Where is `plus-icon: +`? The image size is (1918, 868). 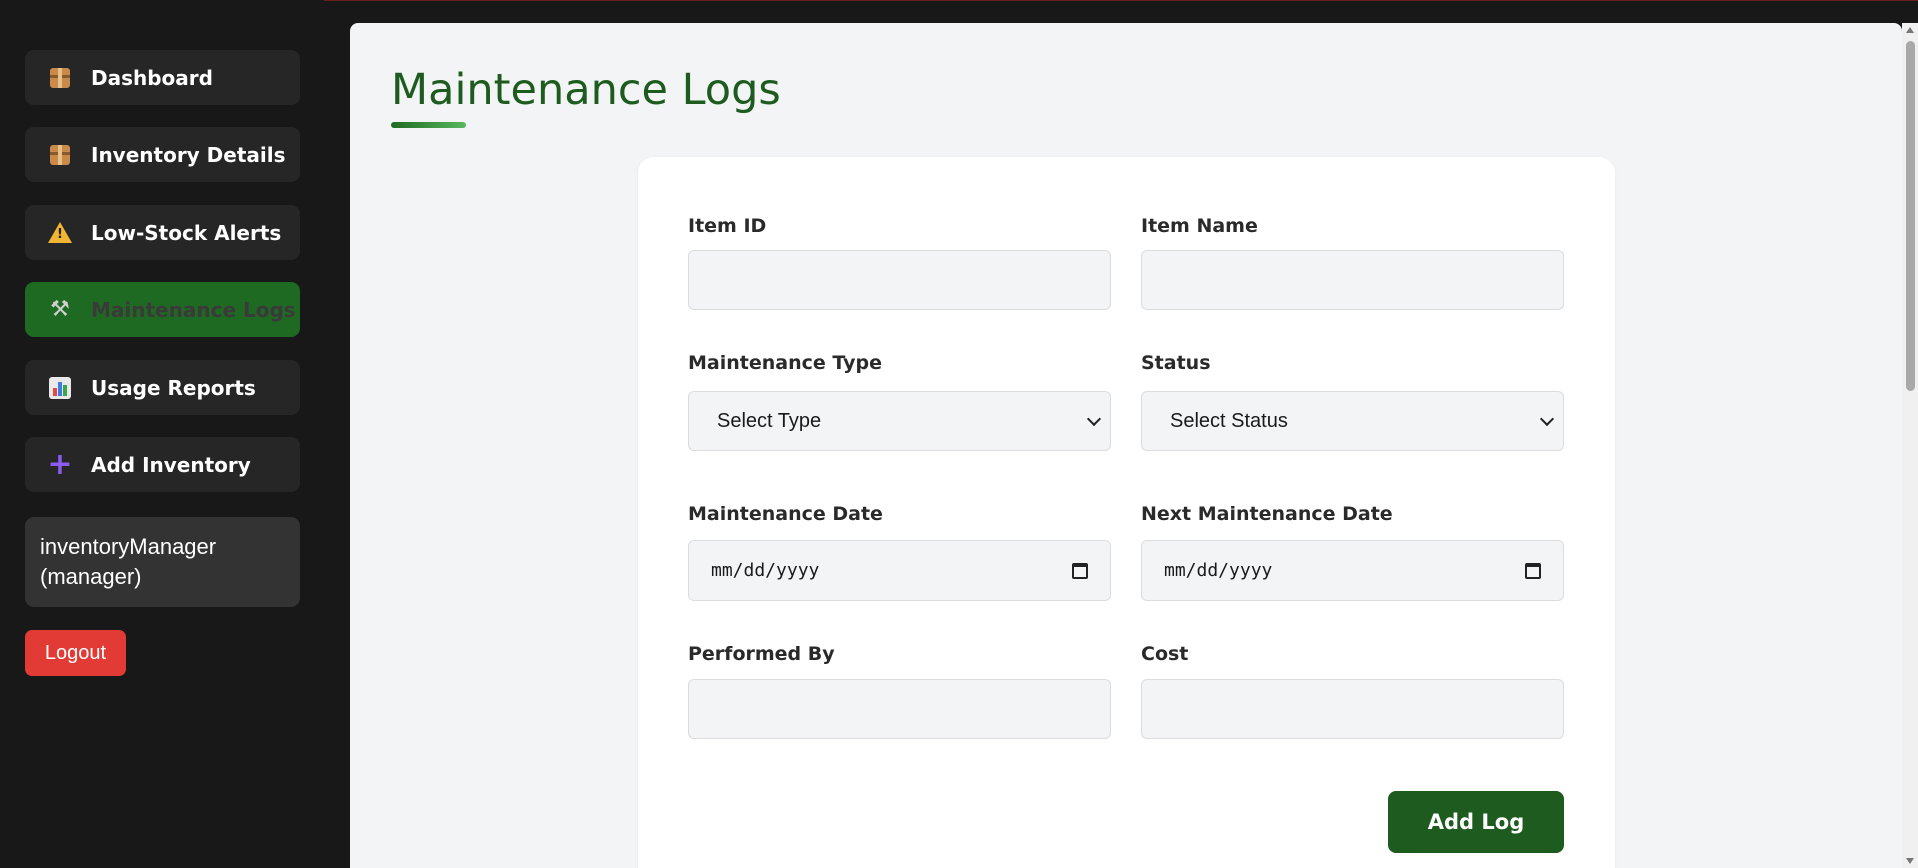
plus-icon: + is located at coordinates (60, 464).